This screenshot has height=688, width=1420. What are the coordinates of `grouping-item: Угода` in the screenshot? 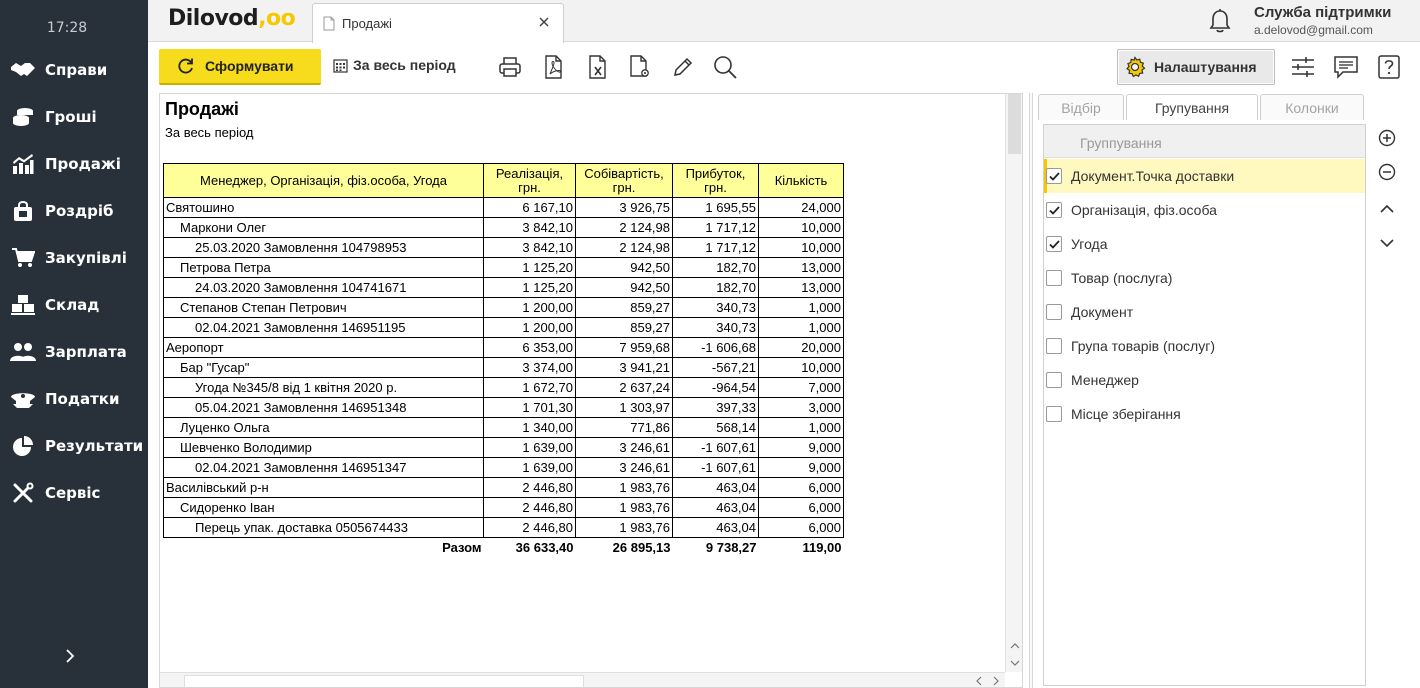 It's located at (1204, 244).